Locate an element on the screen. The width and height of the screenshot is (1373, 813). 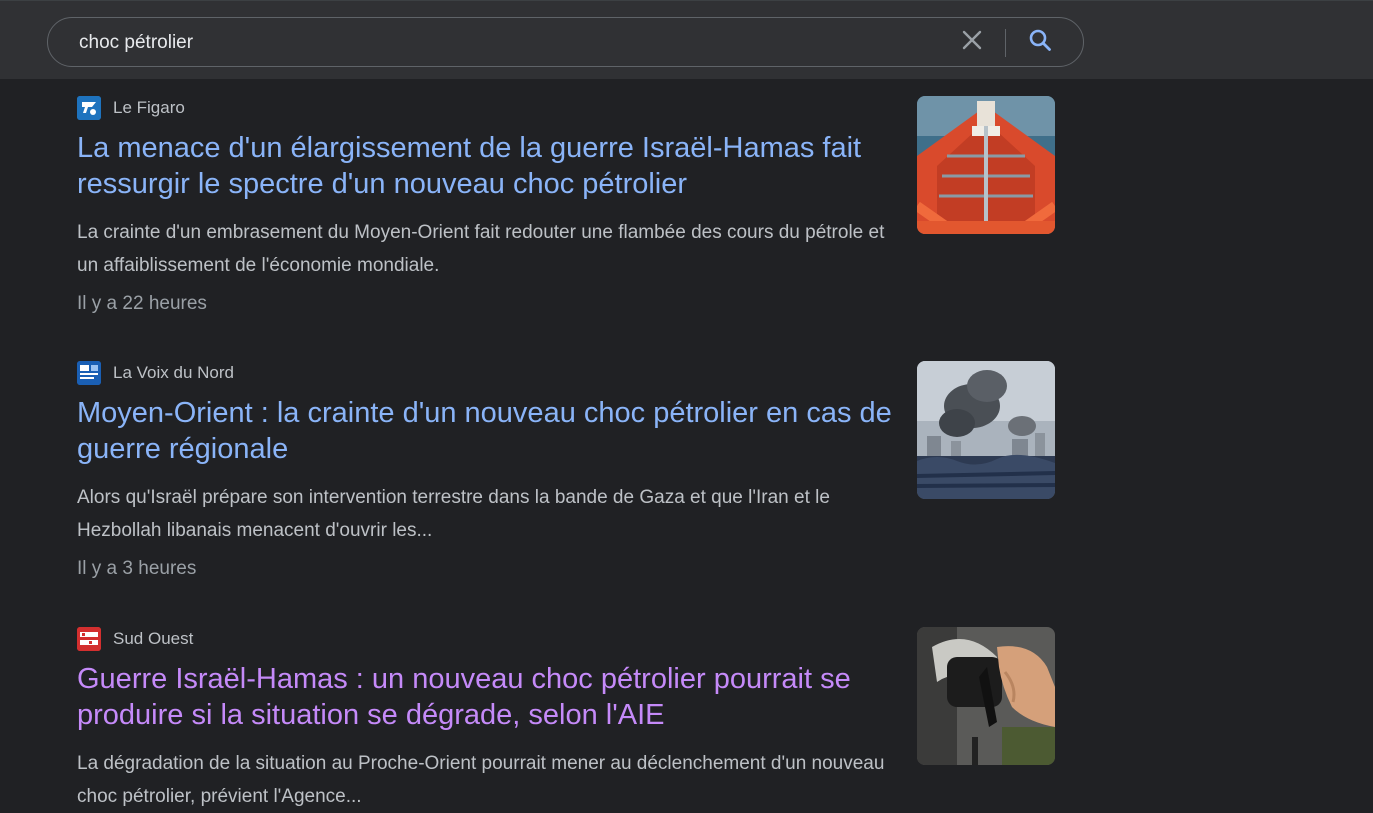
result-timestamp: Il y a 3 heures is located at coordinates (137, 568).